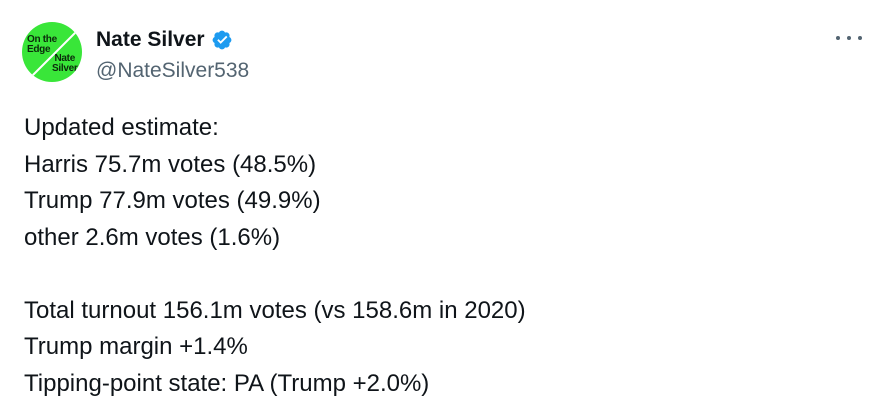  Describe the element at coordinates (136, 346) in the screenshot. I see `tweet-line: Trump margin +1.4%` at that location.